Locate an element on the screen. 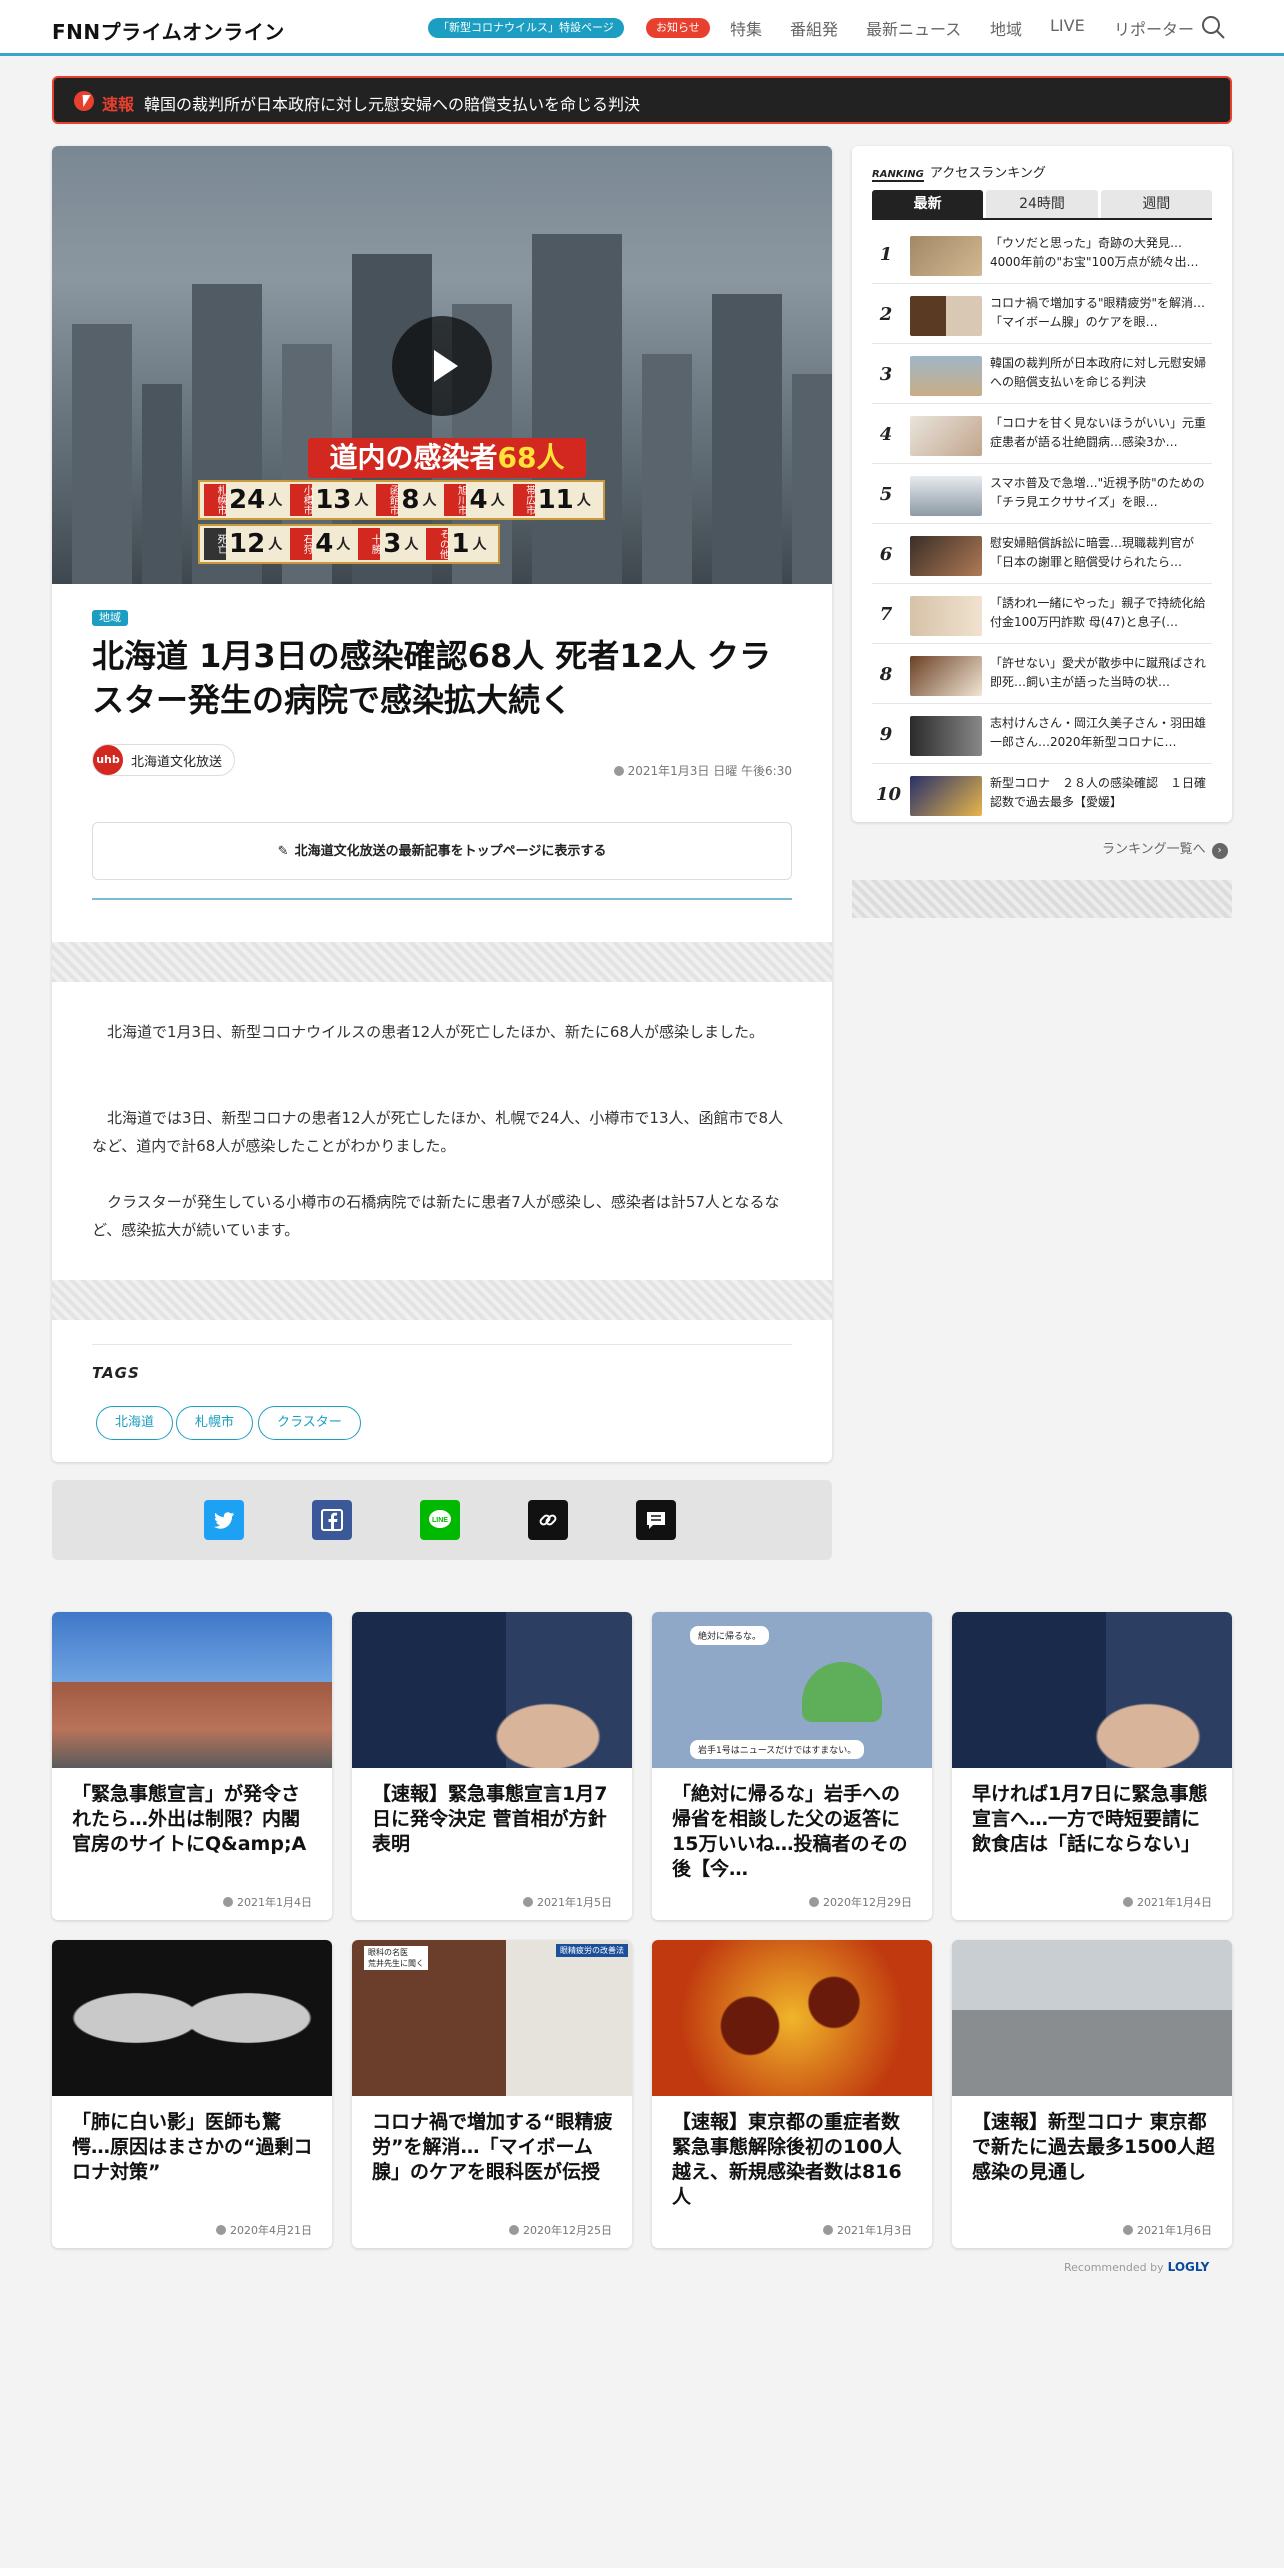 The height and width of the screenshot is (2568, 1284). card-date: 2020年4月21日 is located at coordinates (264, 2230).